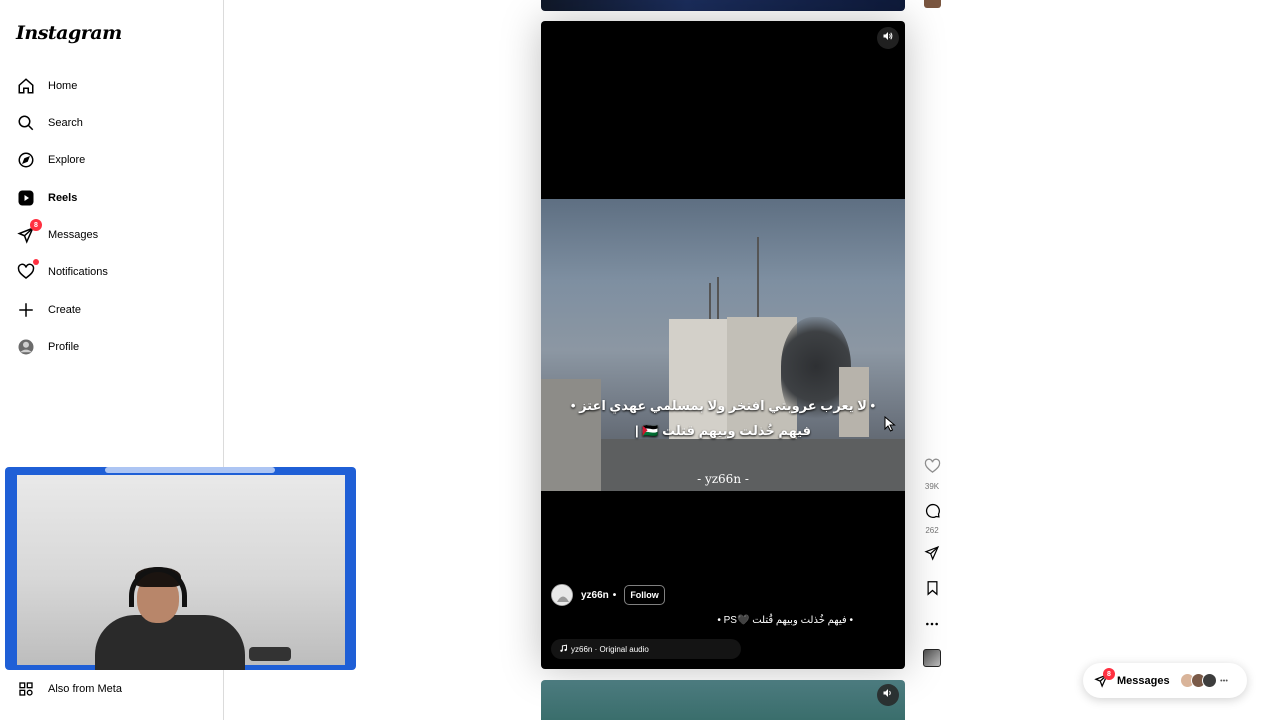  I want to click on sidebar-item-notifications: Notifications, so click(112, 272).